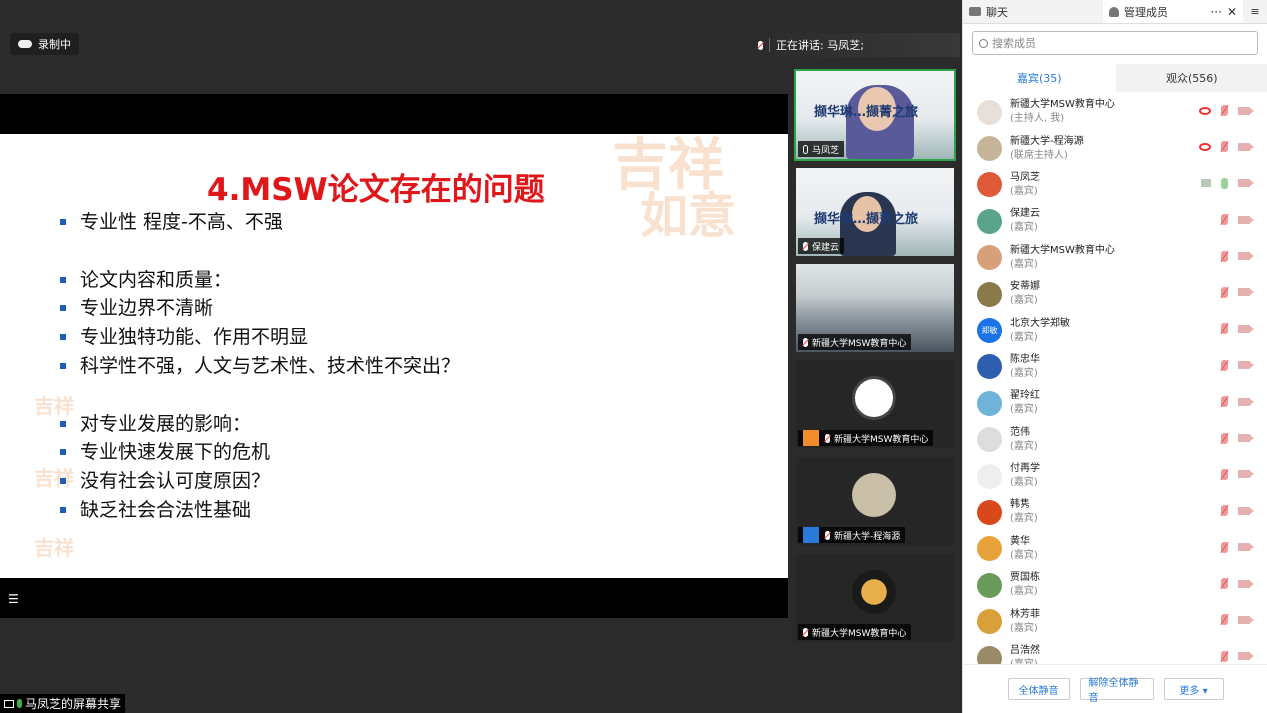 This screenshot has height=713, width=1267. I want to click on slide-bullet: 对专业发展的影响：, so click(259, 424).